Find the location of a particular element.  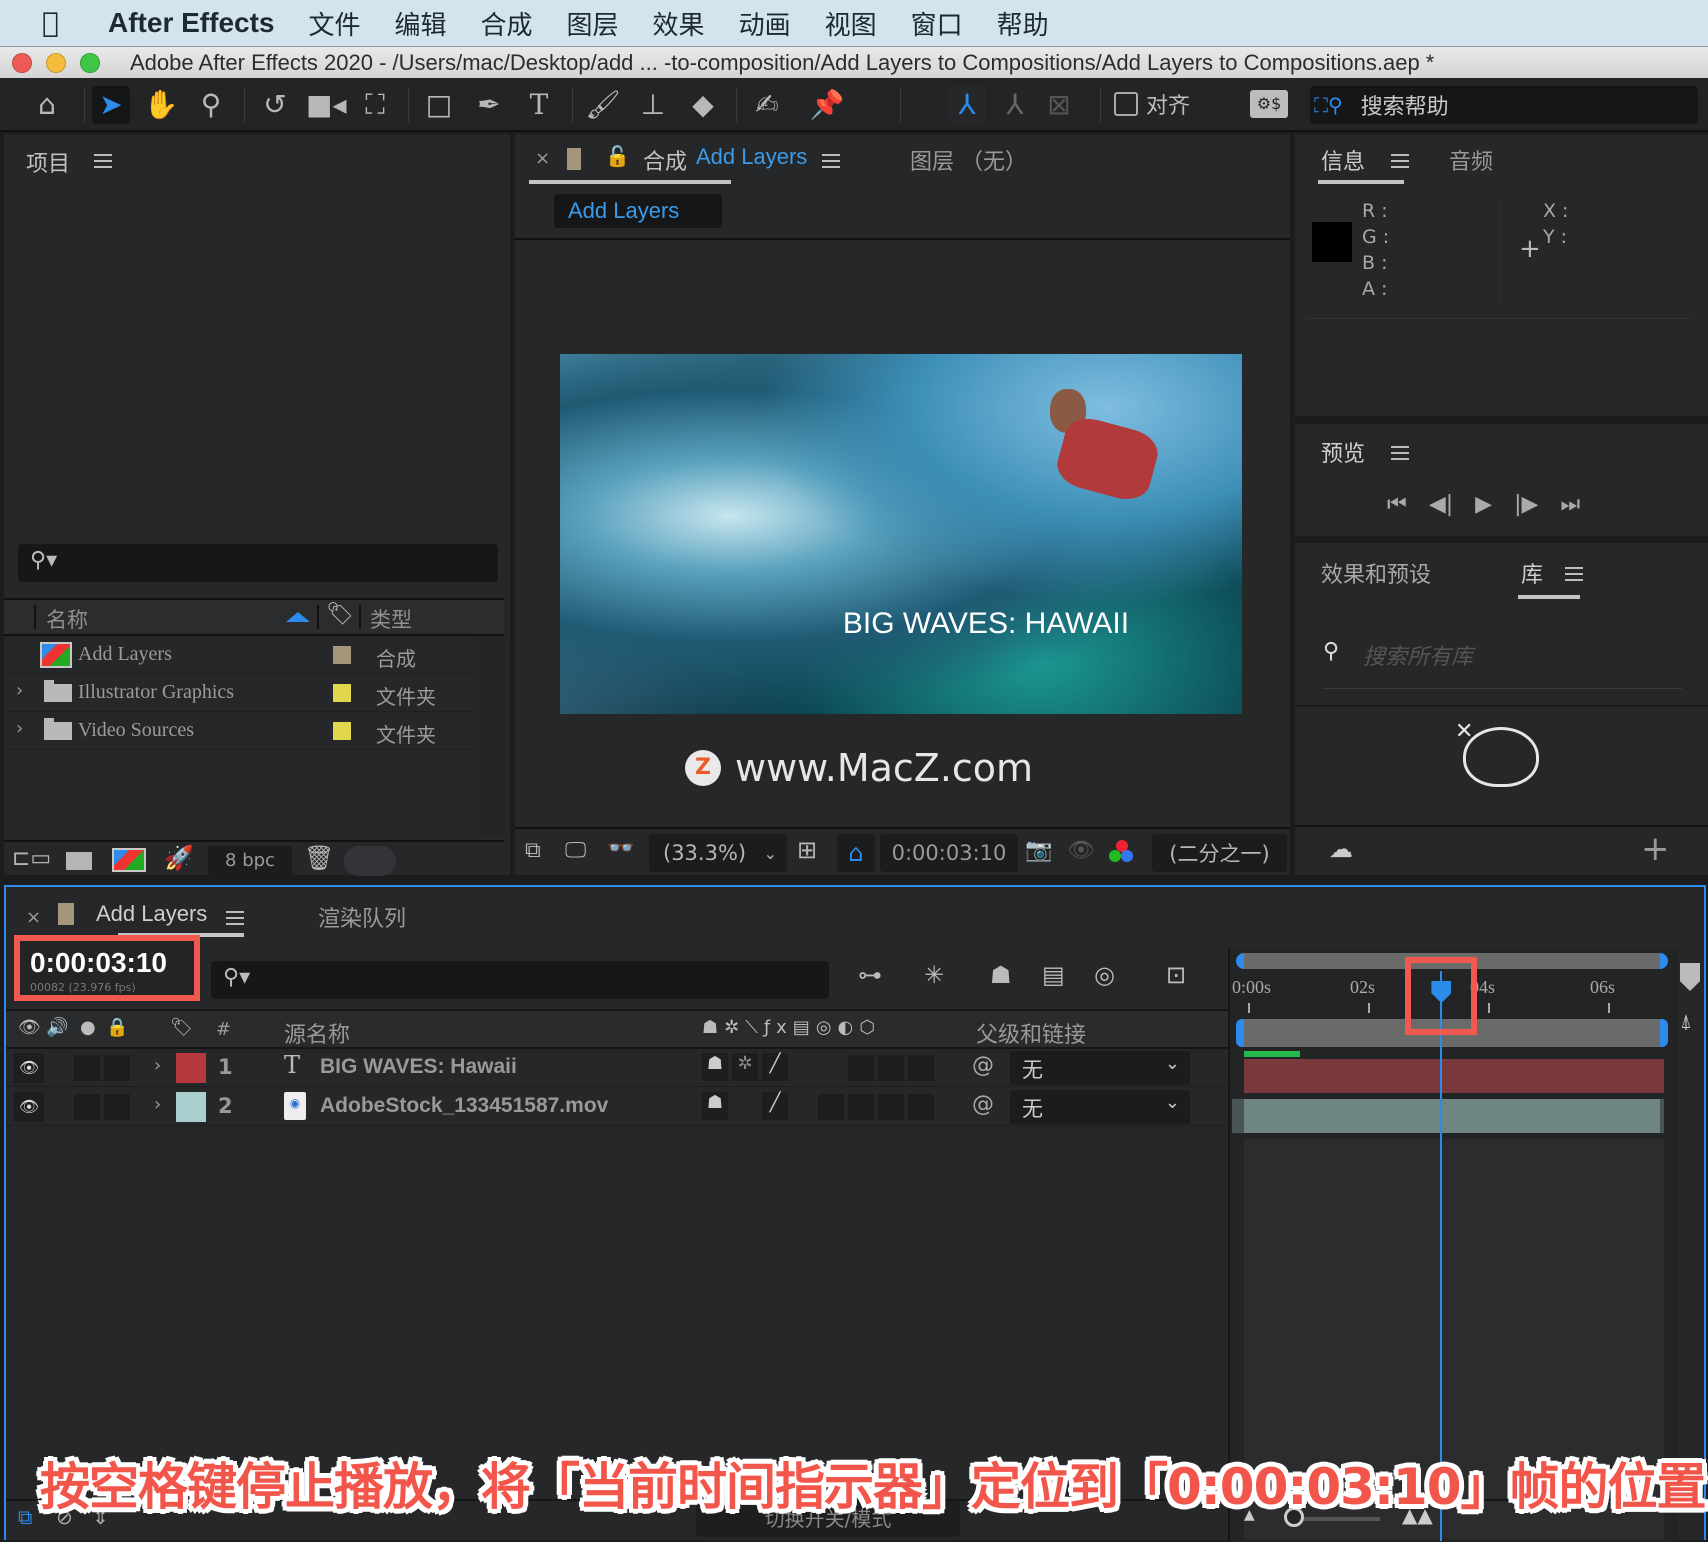

expand-chevron-icon: › is located at coordinates (157, 1104).